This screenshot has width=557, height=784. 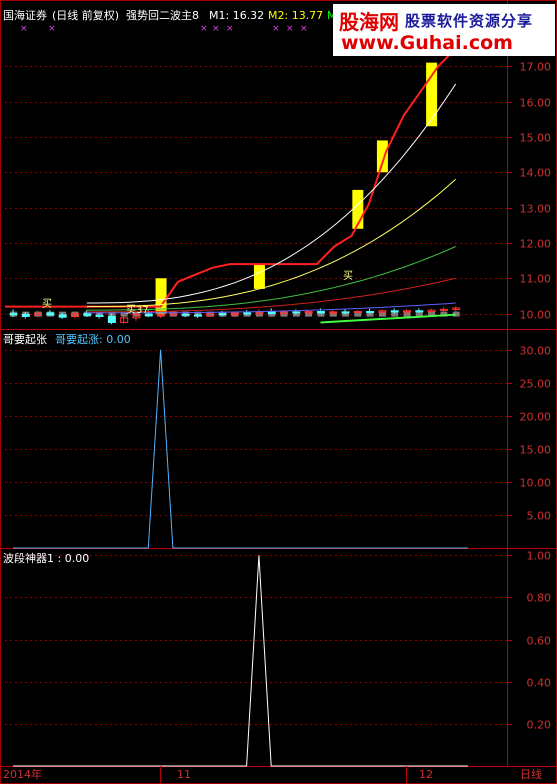 What do you see at coordinates (536, 384) in the screenshot?
I see `ytick-label-p2-4: 25.00` at bounding box center [536, 384].